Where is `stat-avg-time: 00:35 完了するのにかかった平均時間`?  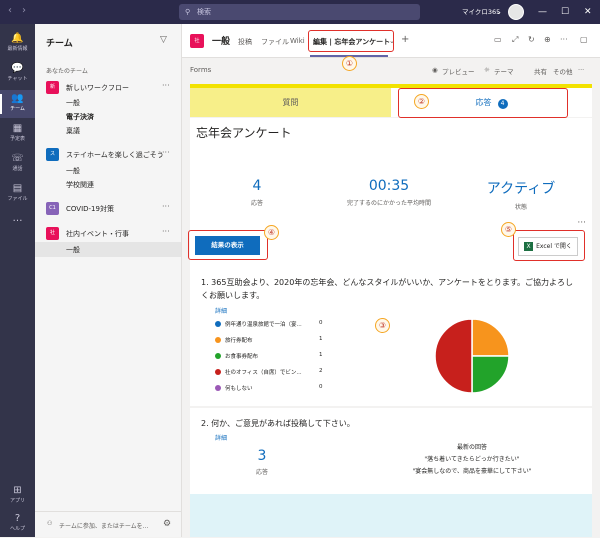
stat-avg-time: 00:35 完了するのにかかった平均時間 is located at coordinates (389, 192).